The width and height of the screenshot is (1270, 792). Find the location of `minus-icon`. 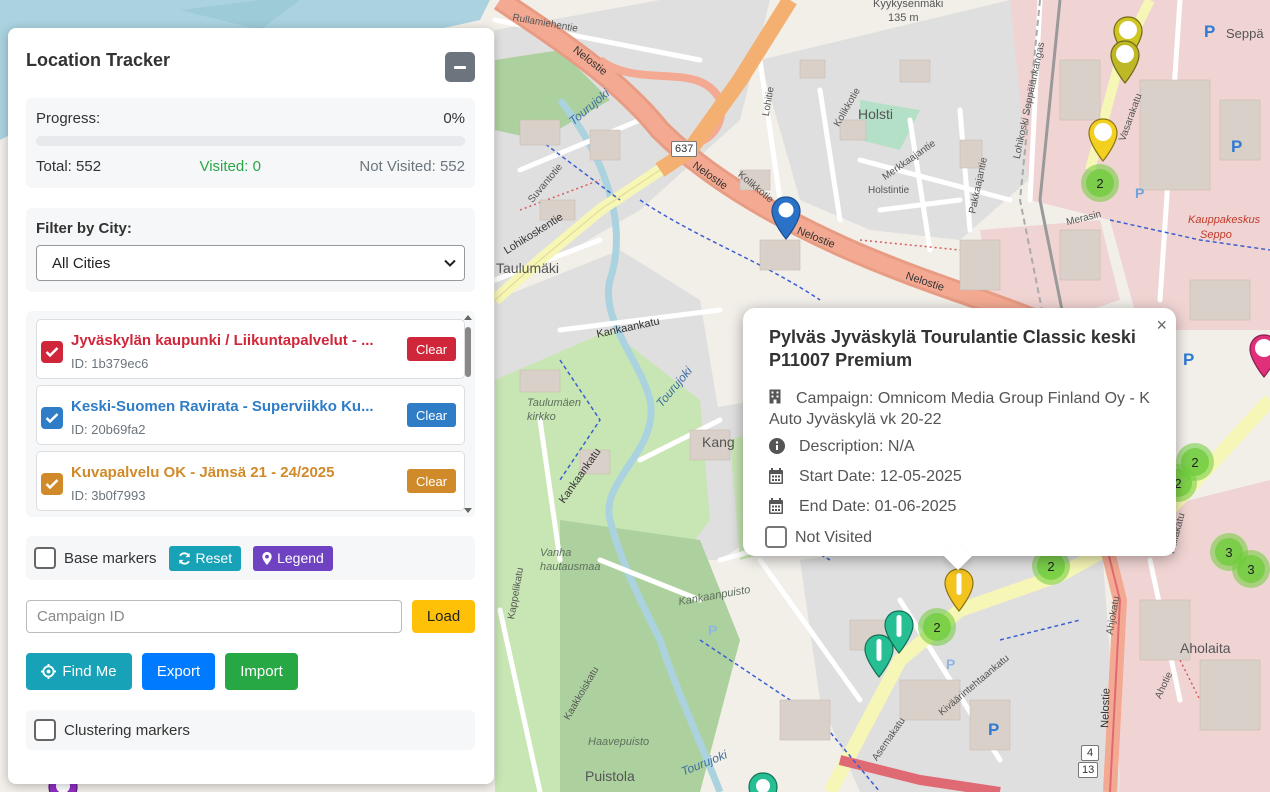

minus-icon is located at coordinates (460, 67).